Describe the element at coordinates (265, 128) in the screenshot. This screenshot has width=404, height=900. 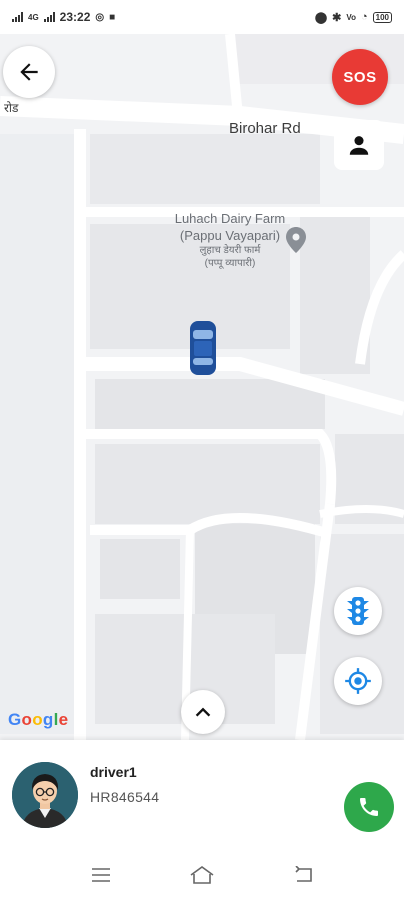
I see `street-label-birohar: Birohar Rd` at that location.